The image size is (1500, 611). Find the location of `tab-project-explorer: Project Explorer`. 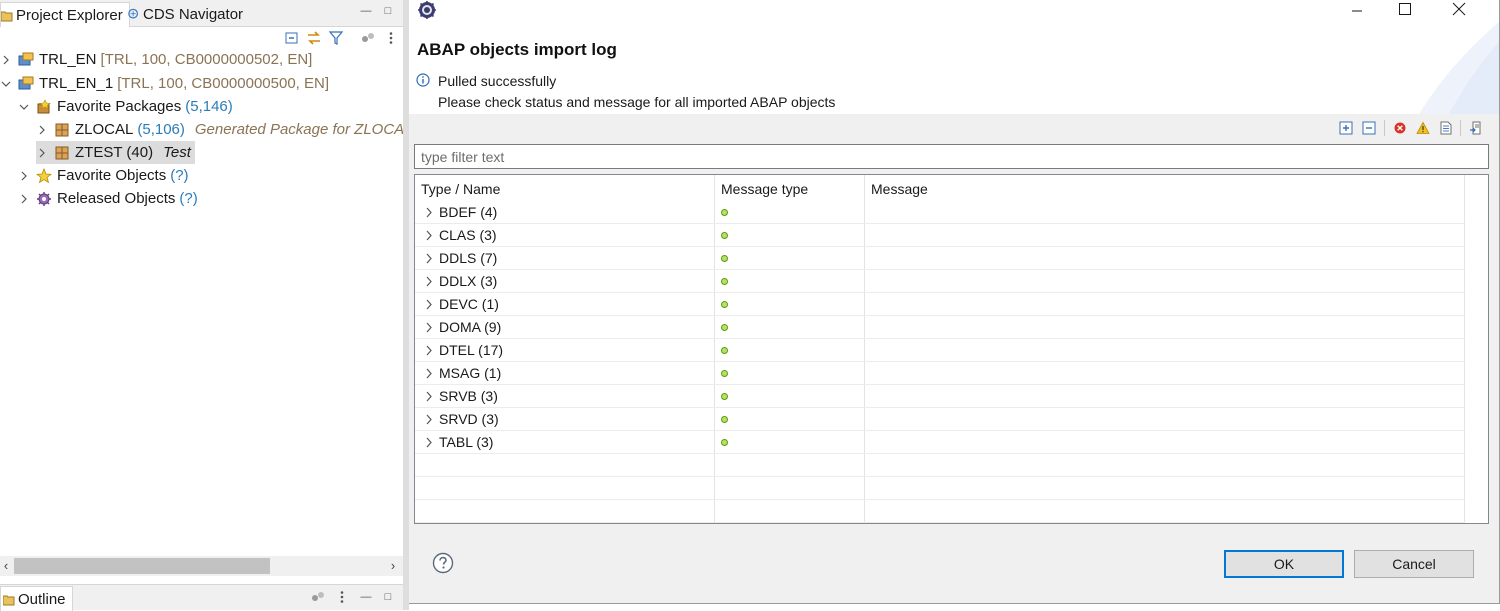

tab-project-explorer: Project Explorer is located at coordinates (65, 14).